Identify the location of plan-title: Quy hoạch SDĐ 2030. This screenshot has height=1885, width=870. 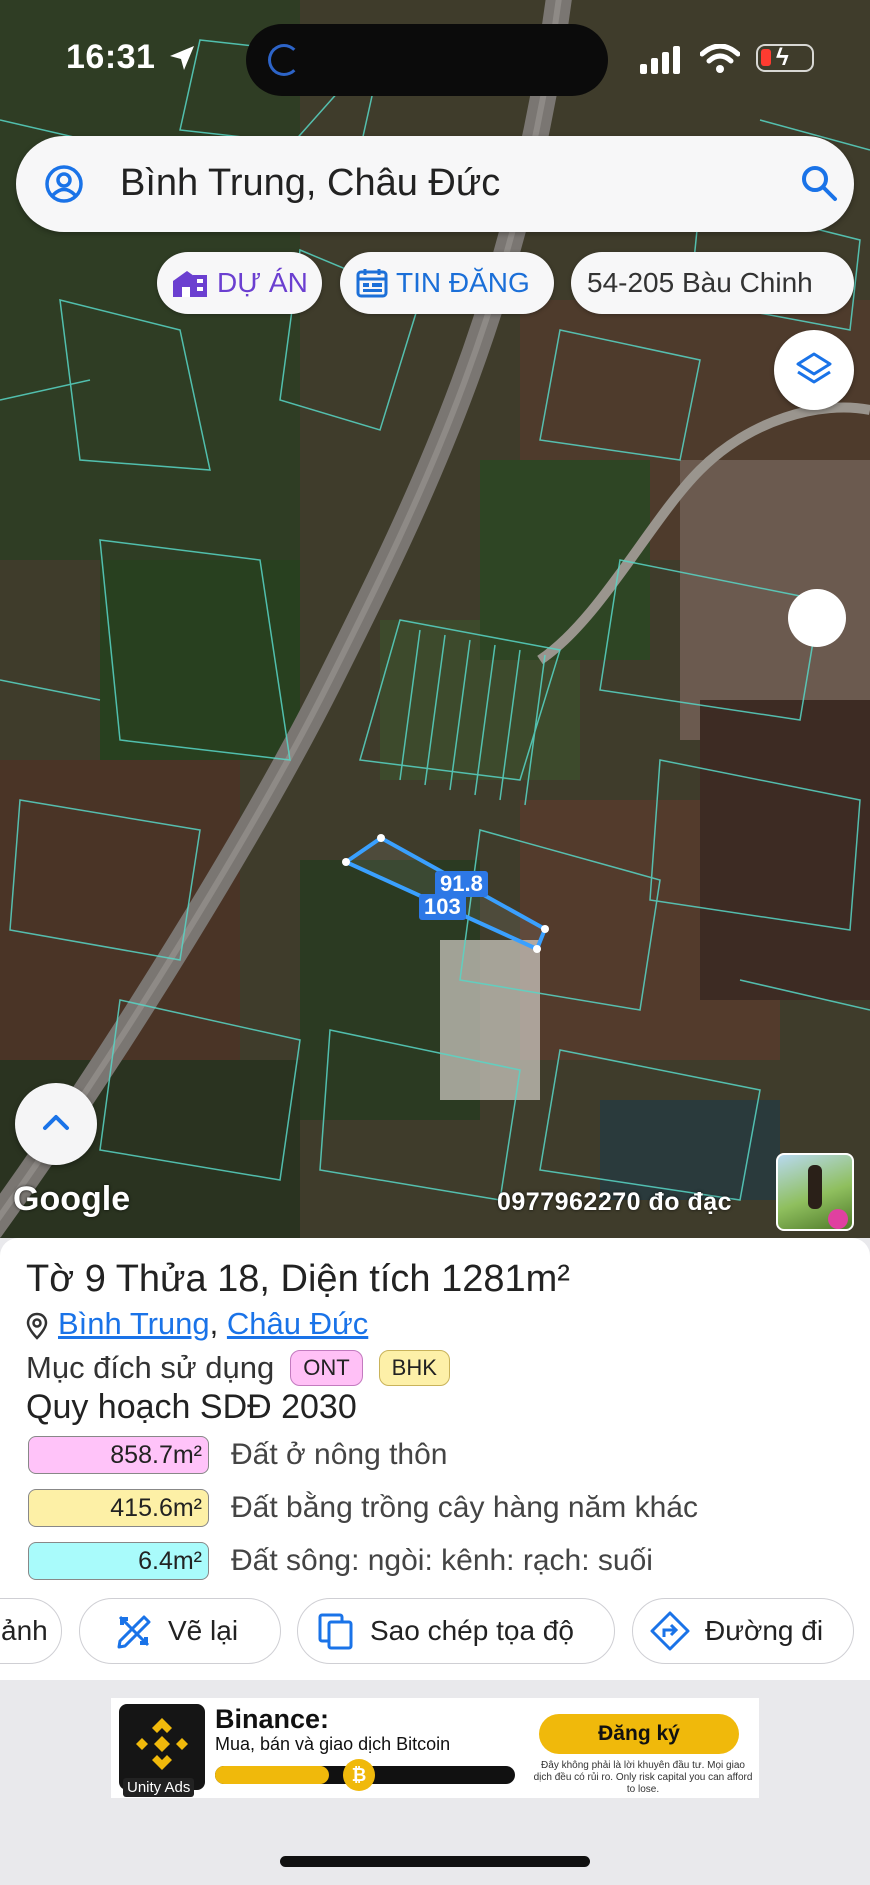
(191, 1407).